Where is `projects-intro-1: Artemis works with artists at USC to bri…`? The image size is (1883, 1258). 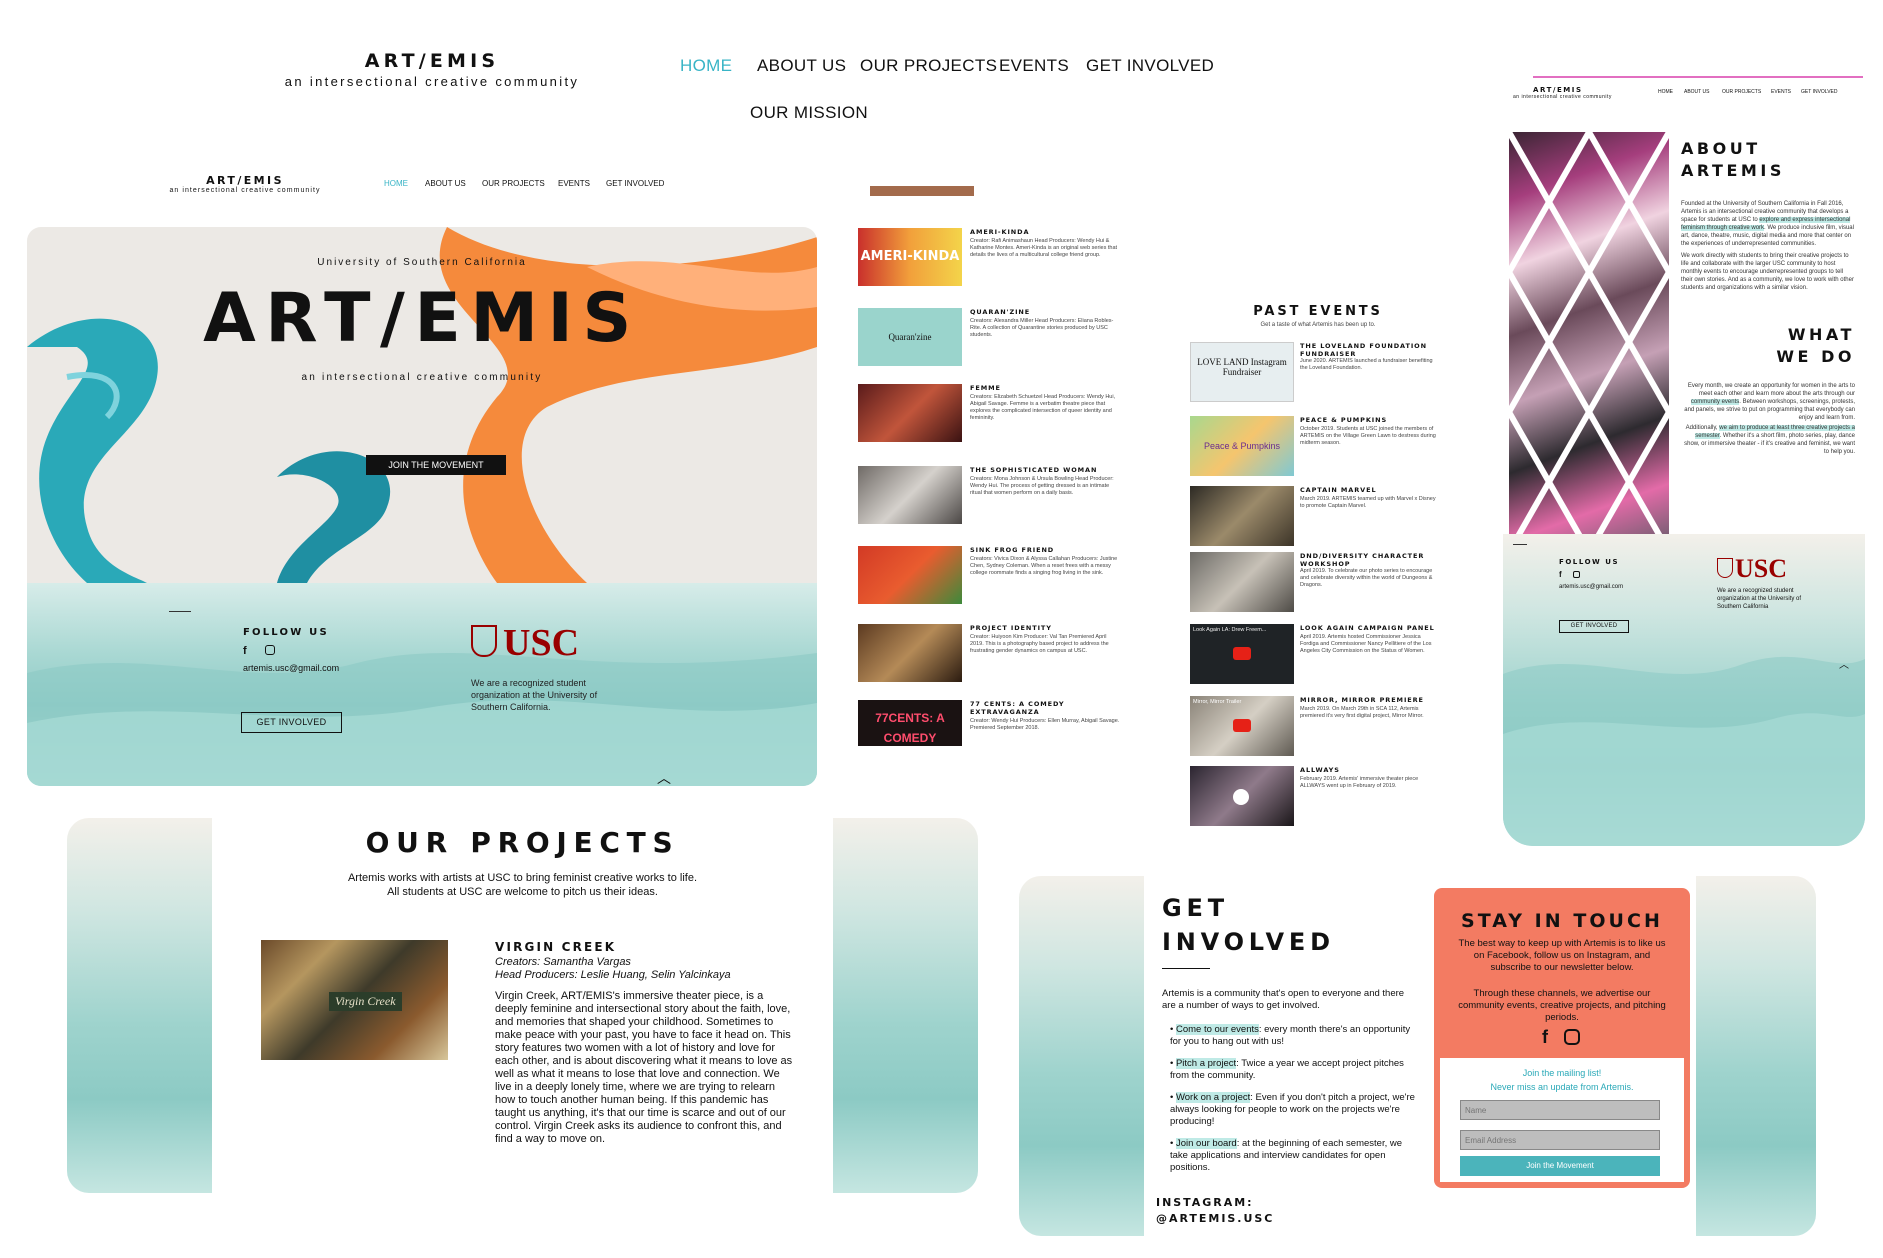 projects-intro-1: Artemis works with artists at USC to bri… is located at coordinates (522, 878).